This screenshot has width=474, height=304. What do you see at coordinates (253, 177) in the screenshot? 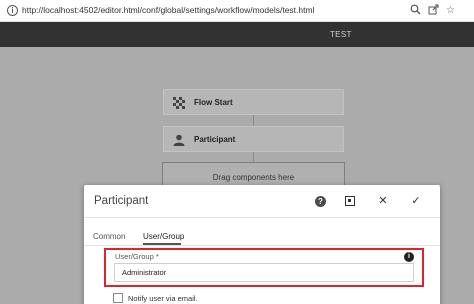
I see `dropzone-label: Drag components here` at bounding box center [253, 177].